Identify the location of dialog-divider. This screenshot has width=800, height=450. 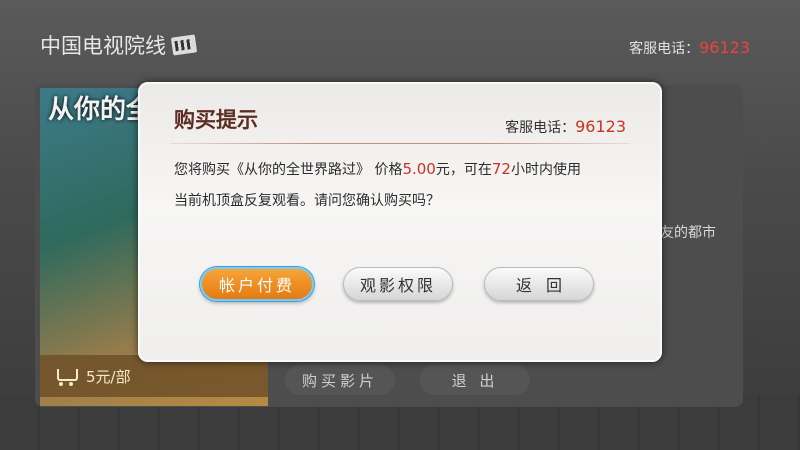
(400, 143).